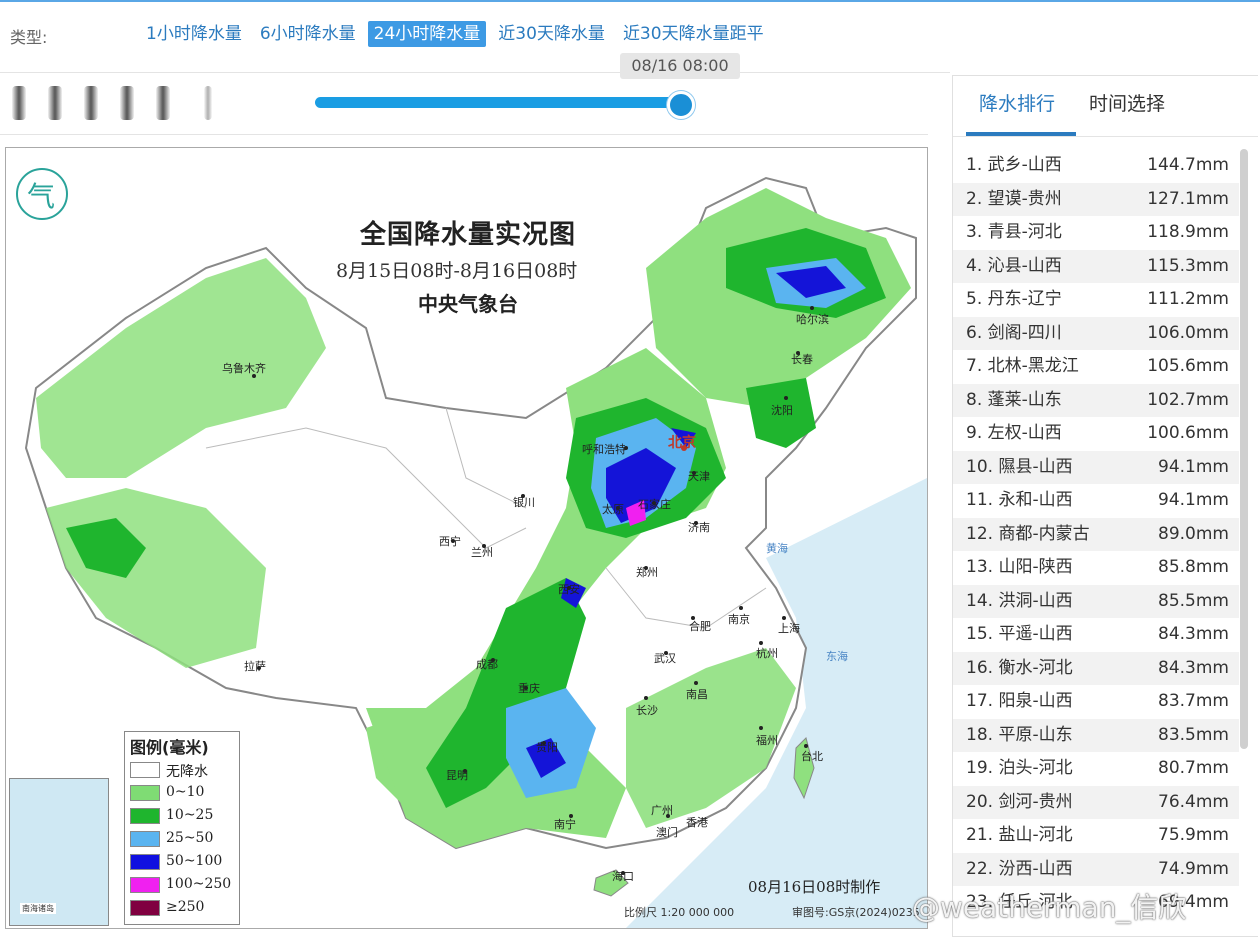  I want to click on ranking-value: 74.9mm, so click(1193, 868).